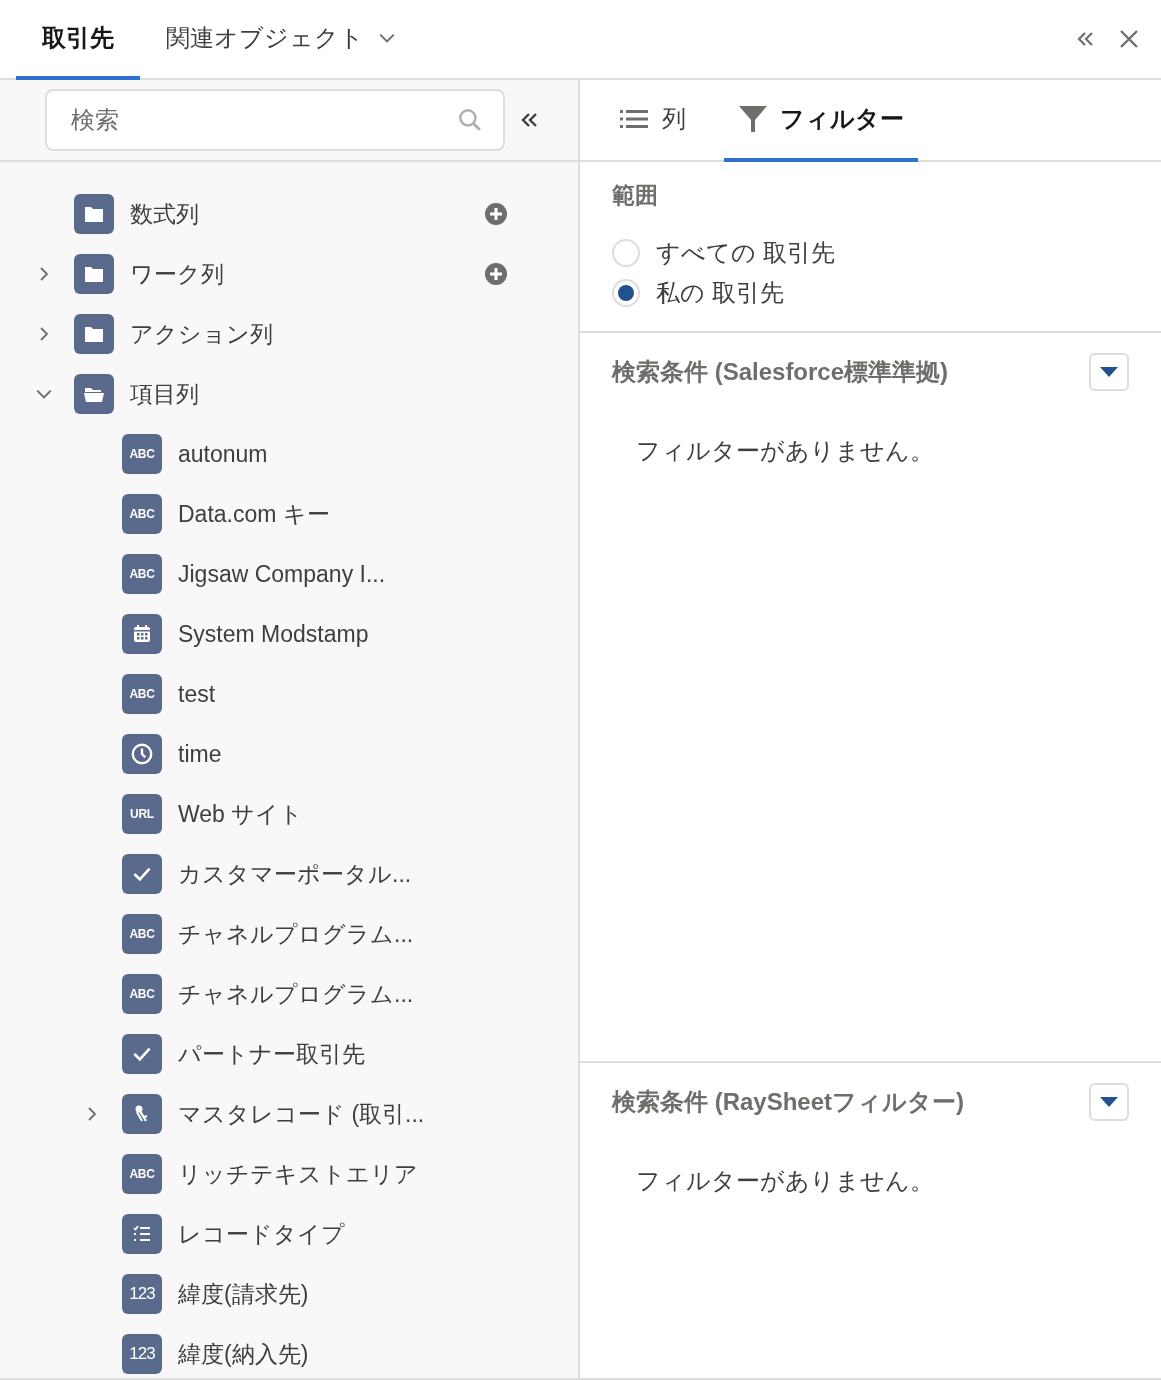  Describe the element at coordinates (243, 1294) in the screenshot. I see `field-label: 緯度(請求先)` at that location.